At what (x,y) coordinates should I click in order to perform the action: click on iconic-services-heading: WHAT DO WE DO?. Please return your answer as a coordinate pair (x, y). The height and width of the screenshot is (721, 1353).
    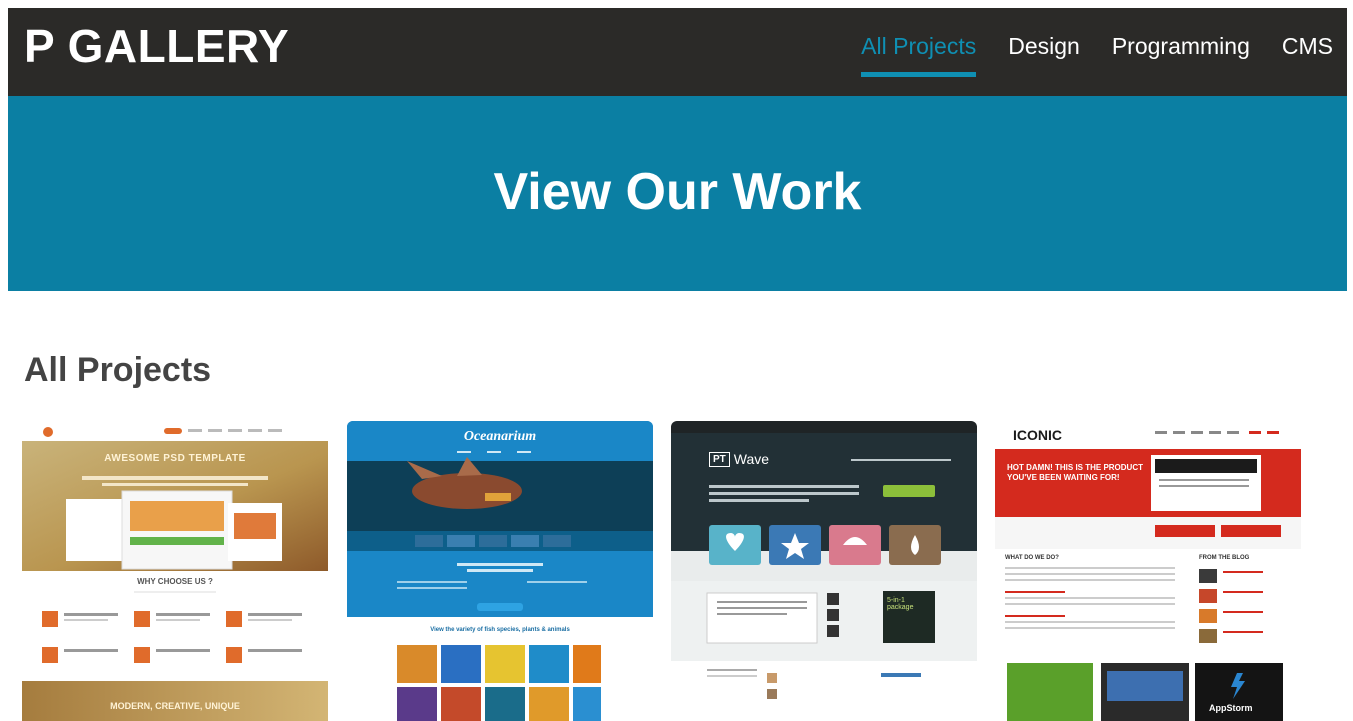
    Looking at the image, I should click on (1032, 558).